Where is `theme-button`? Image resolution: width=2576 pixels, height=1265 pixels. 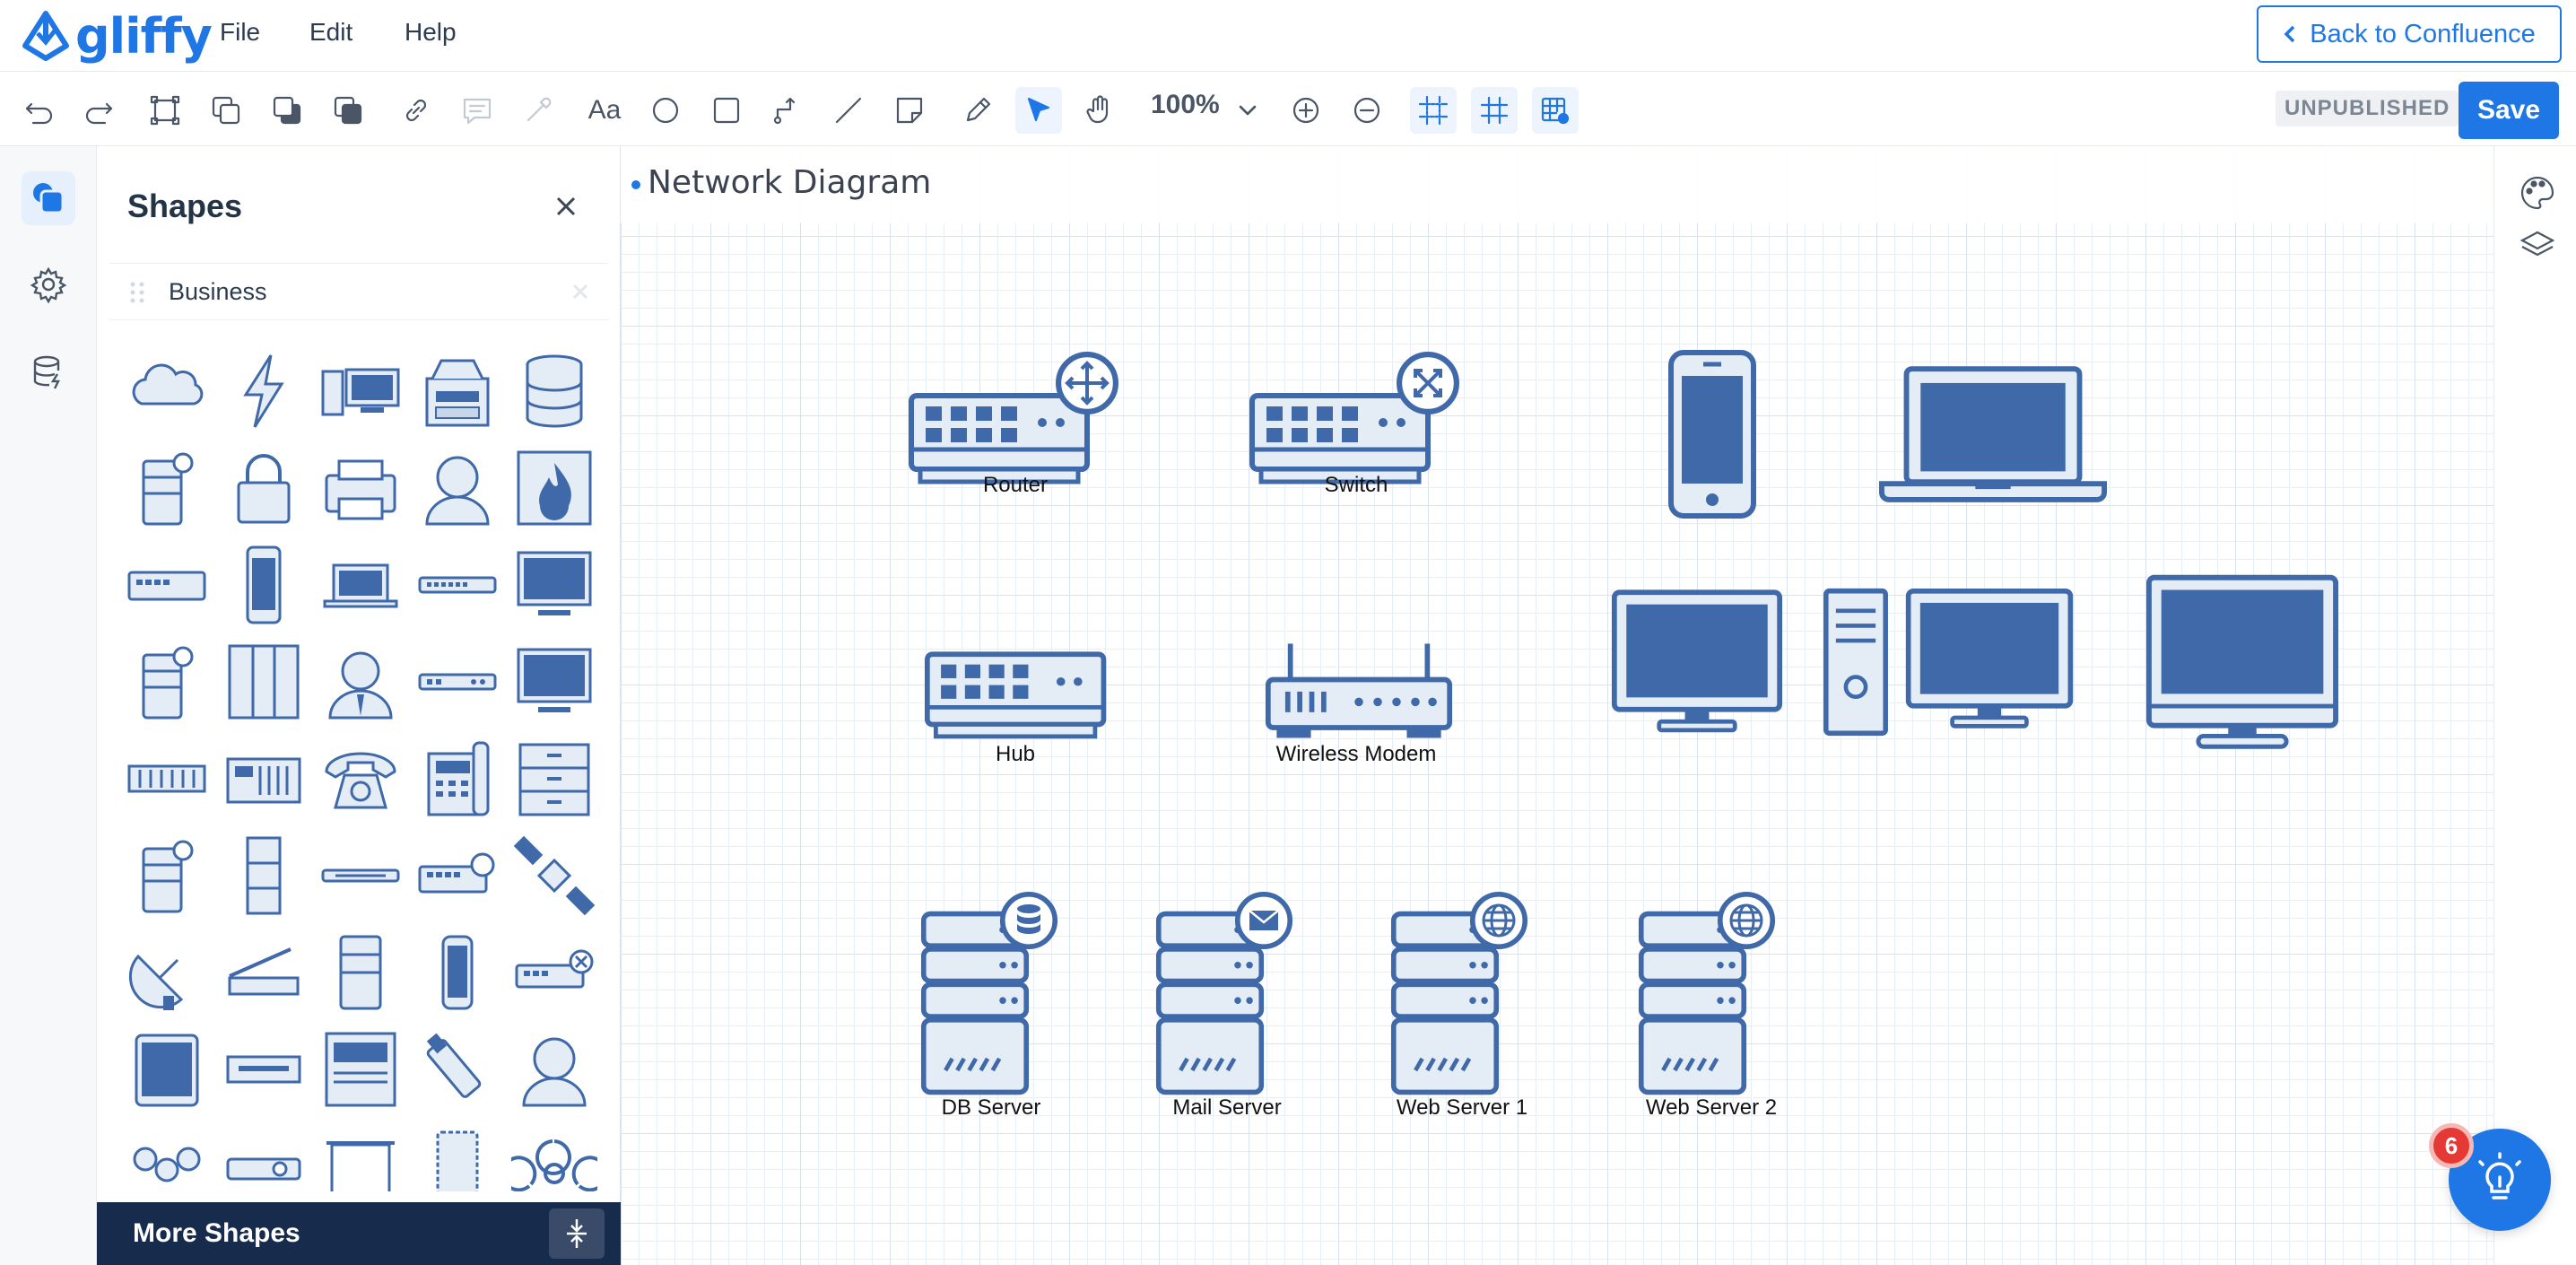 theme-button is located at coordinates (2537, 193).